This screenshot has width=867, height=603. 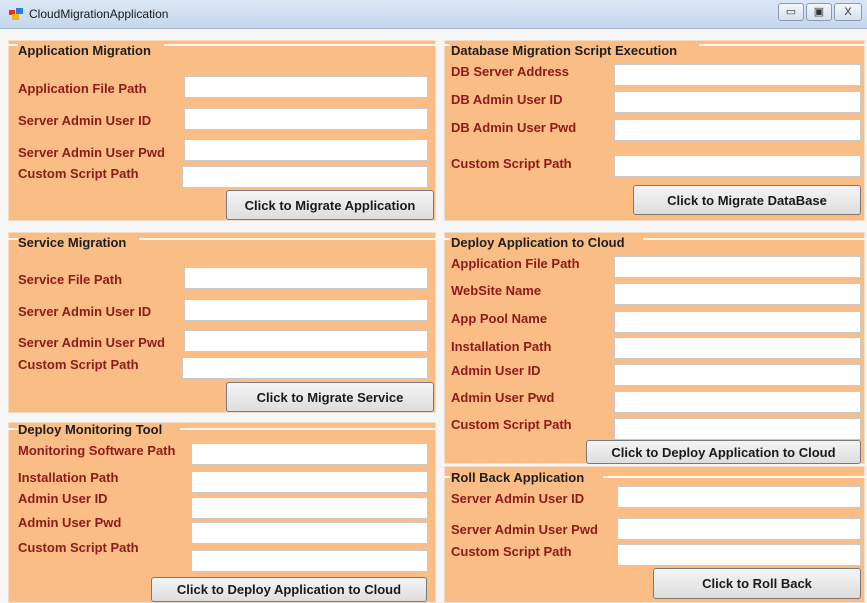 I want to click on deploy-admin-user-id-label: Admin User ID, so click(x=496, y=370).